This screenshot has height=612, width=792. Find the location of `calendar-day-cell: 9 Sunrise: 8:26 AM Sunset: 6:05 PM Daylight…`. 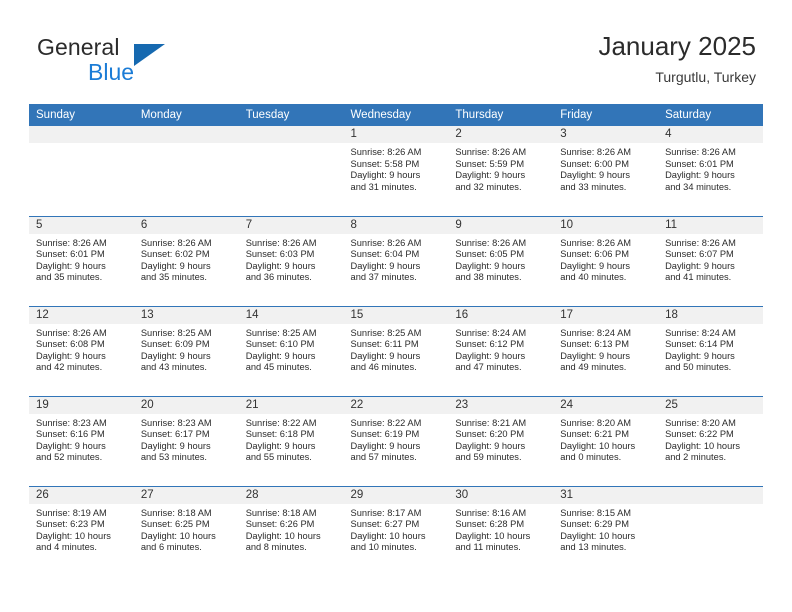

calendar-day-cell: 9 Sunrise: 8:26 AM Sunset: 6:05 PM Daylight… is located at coordinates (501, 260).